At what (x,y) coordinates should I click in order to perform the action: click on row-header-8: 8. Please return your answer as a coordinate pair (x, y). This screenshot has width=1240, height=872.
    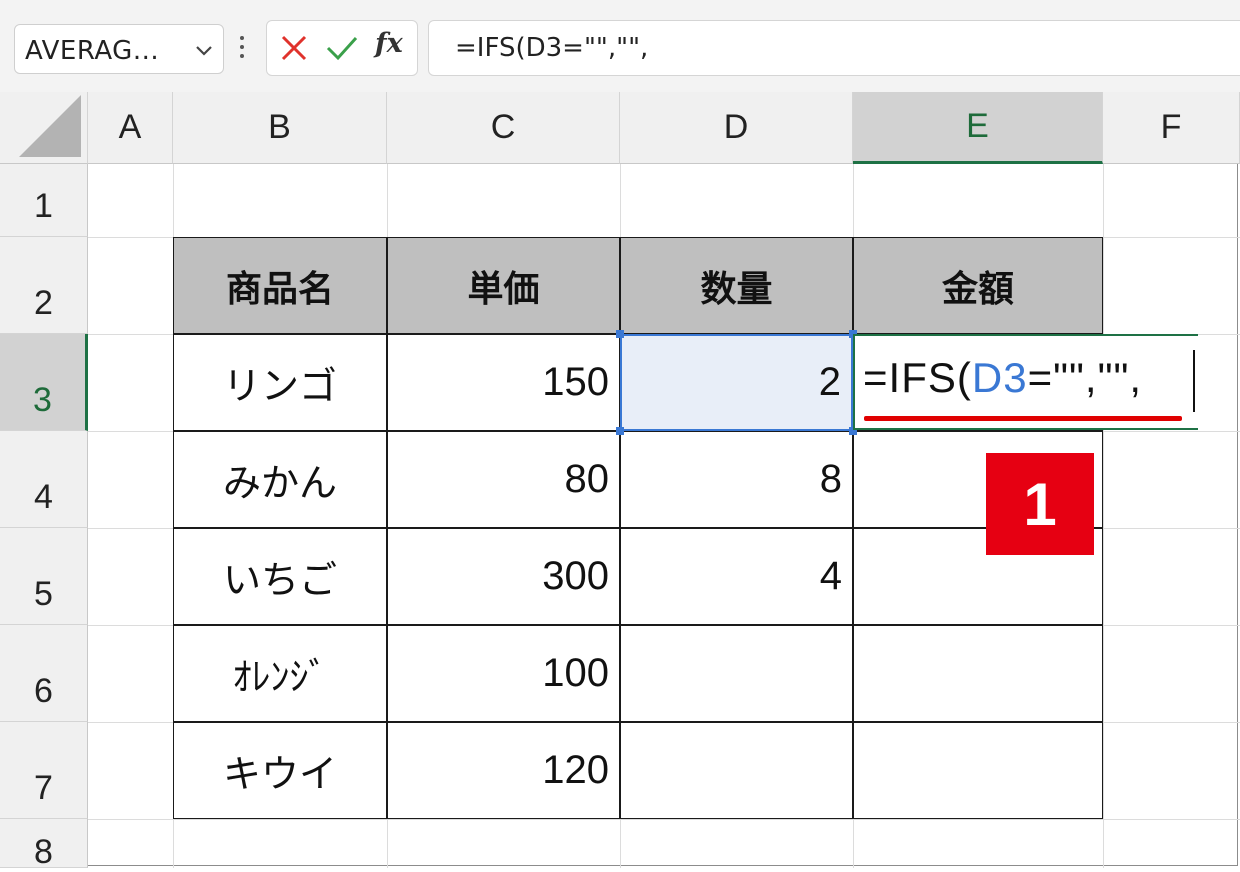
    Looking at the image, I should click on (44, 845).